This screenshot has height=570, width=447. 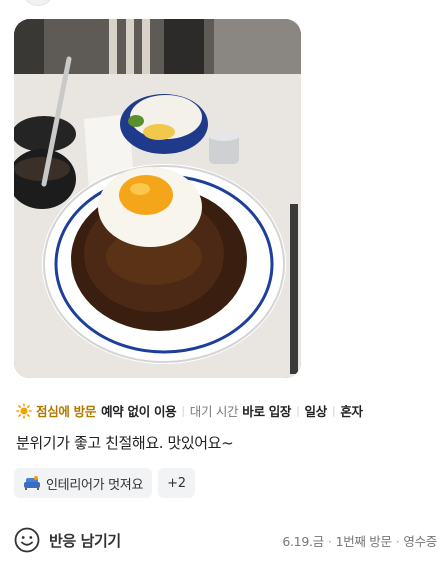 I want to click on tag-lunch-visit: 점심에 방문, so click(x=66, y=411).